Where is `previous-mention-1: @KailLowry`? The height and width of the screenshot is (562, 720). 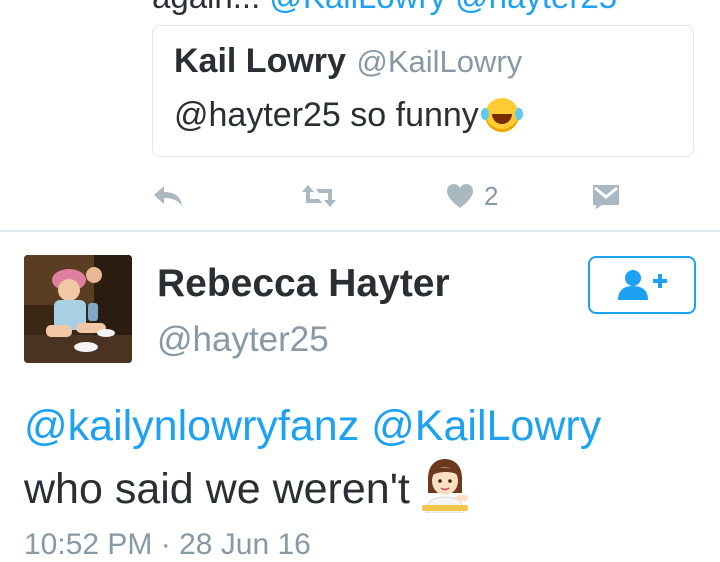
previous-mention-1: @KailLowry is located at coordinates (357, 7).